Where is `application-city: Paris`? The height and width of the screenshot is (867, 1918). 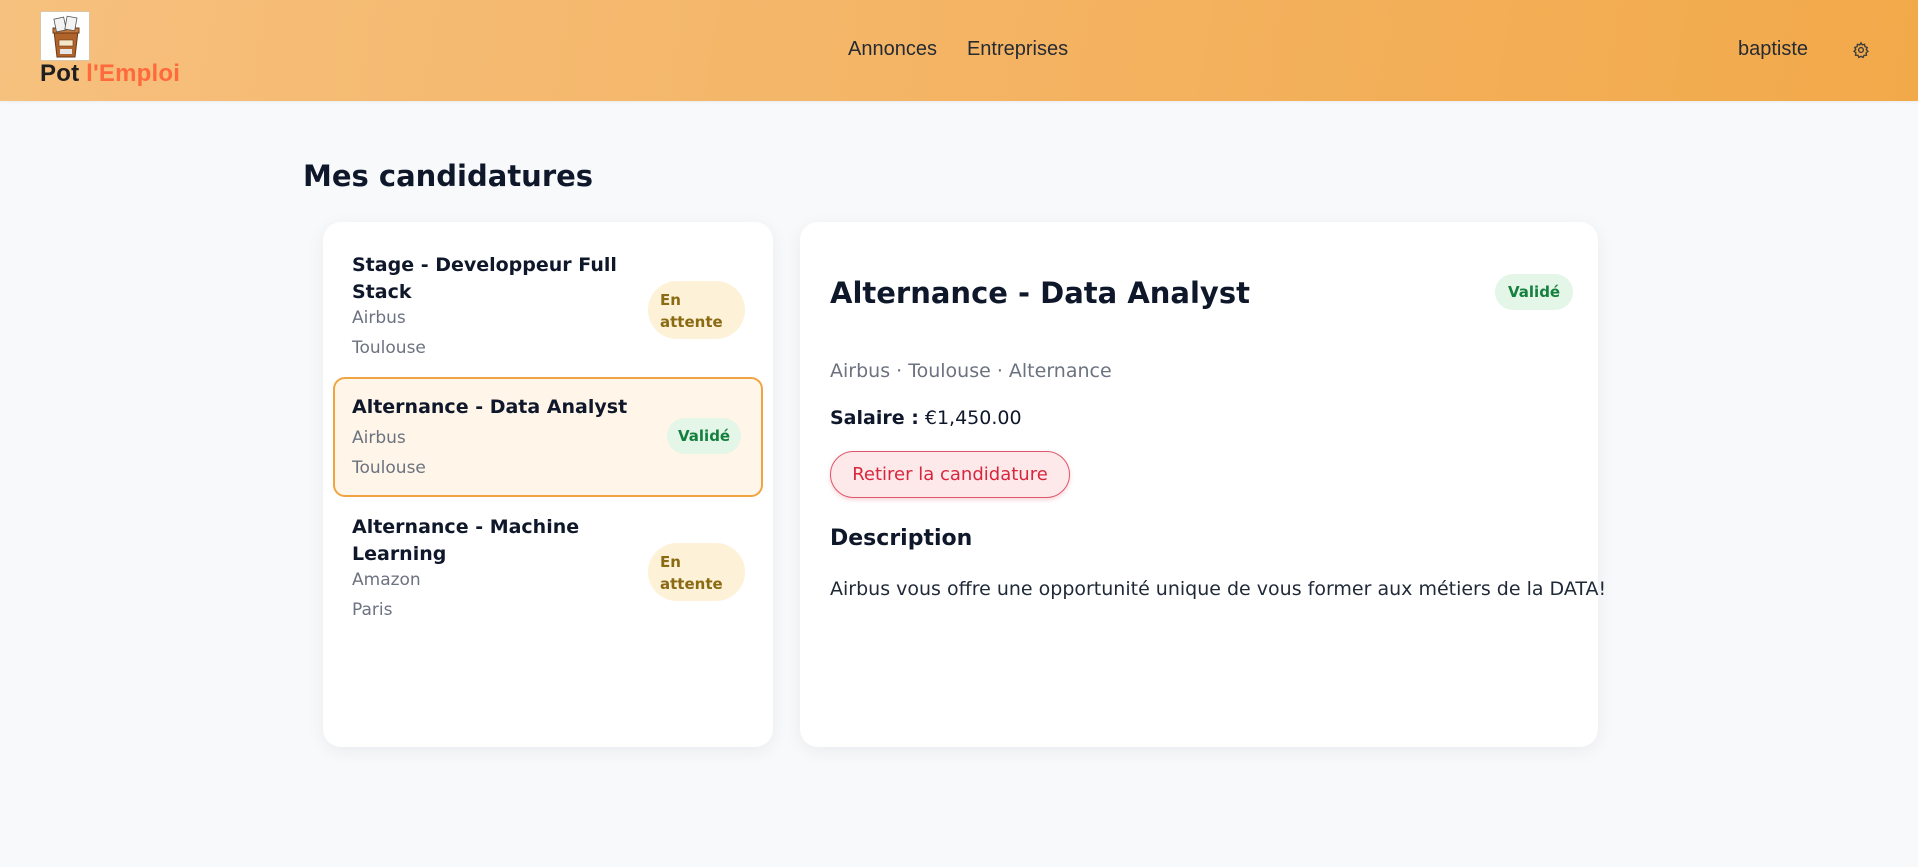
application-city: Paris is located at coordinates (372, 610).